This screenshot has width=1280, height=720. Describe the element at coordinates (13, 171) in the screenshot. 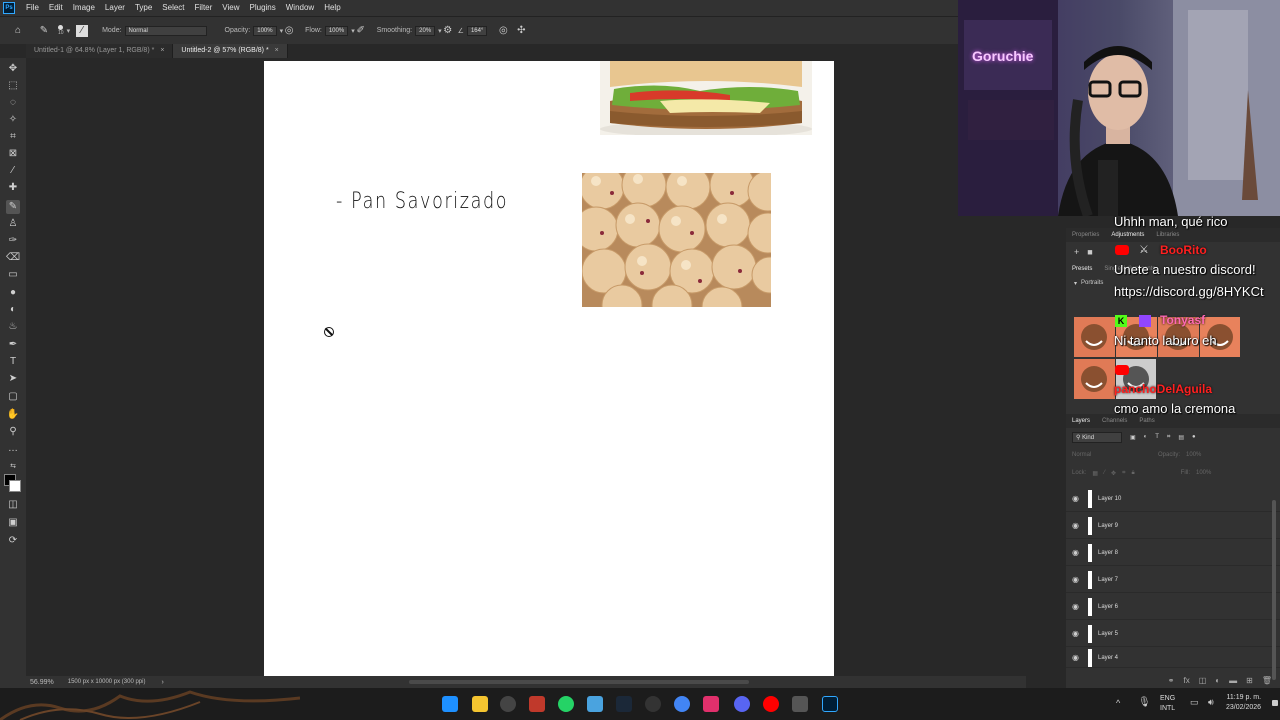

I see `eyedropper-tool-icon: ⁄` at that location.